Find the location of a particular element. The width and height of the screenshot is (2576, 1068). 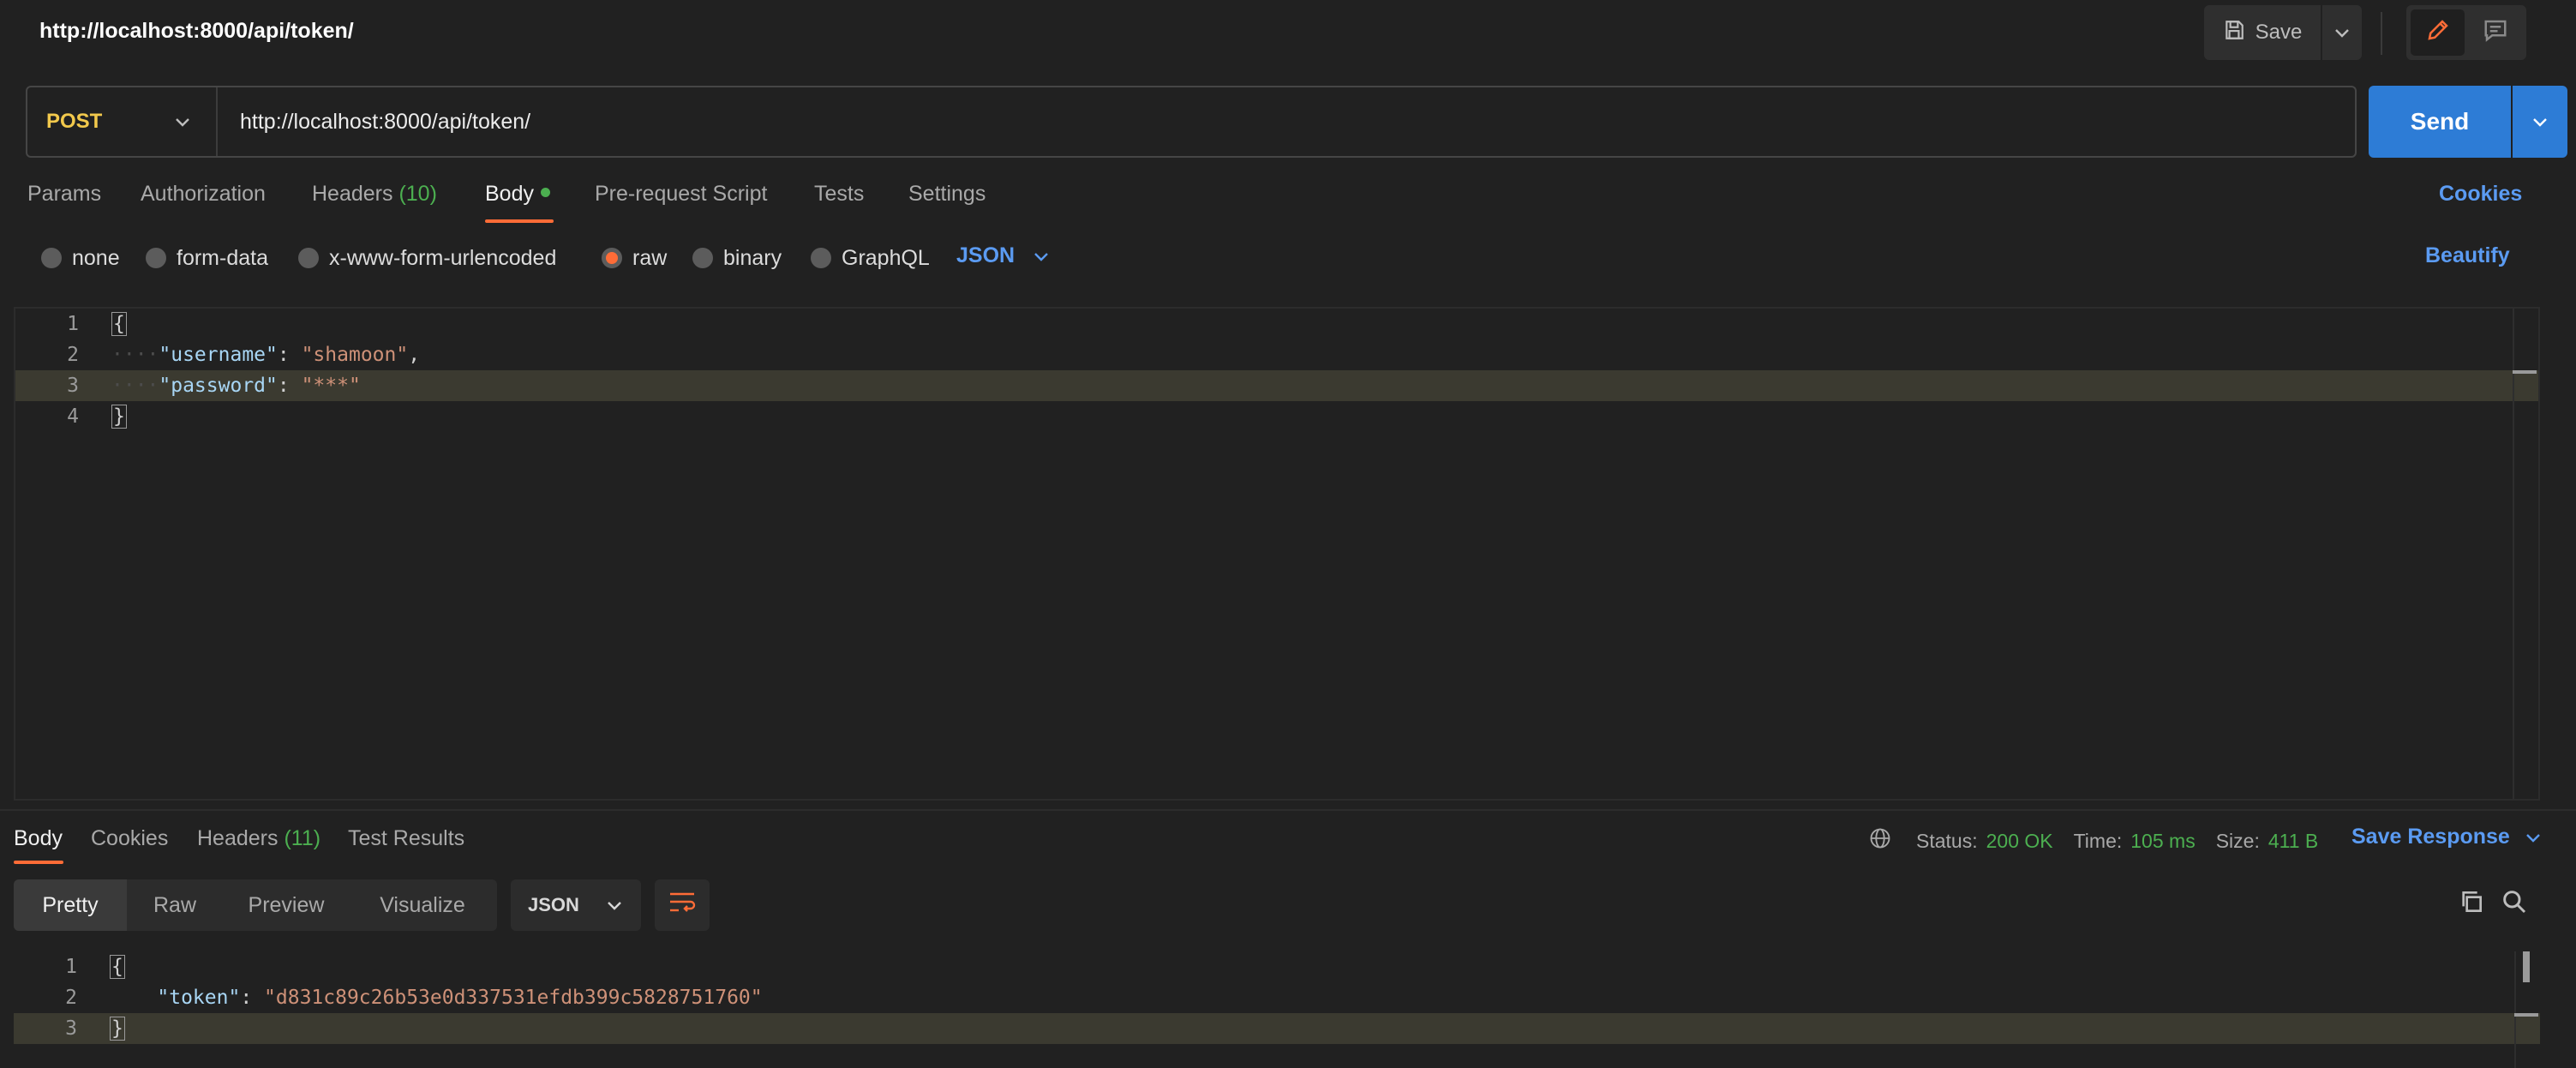

code-line: 2 ····"username": "shamoon", is located at coordinates (1276, 354).